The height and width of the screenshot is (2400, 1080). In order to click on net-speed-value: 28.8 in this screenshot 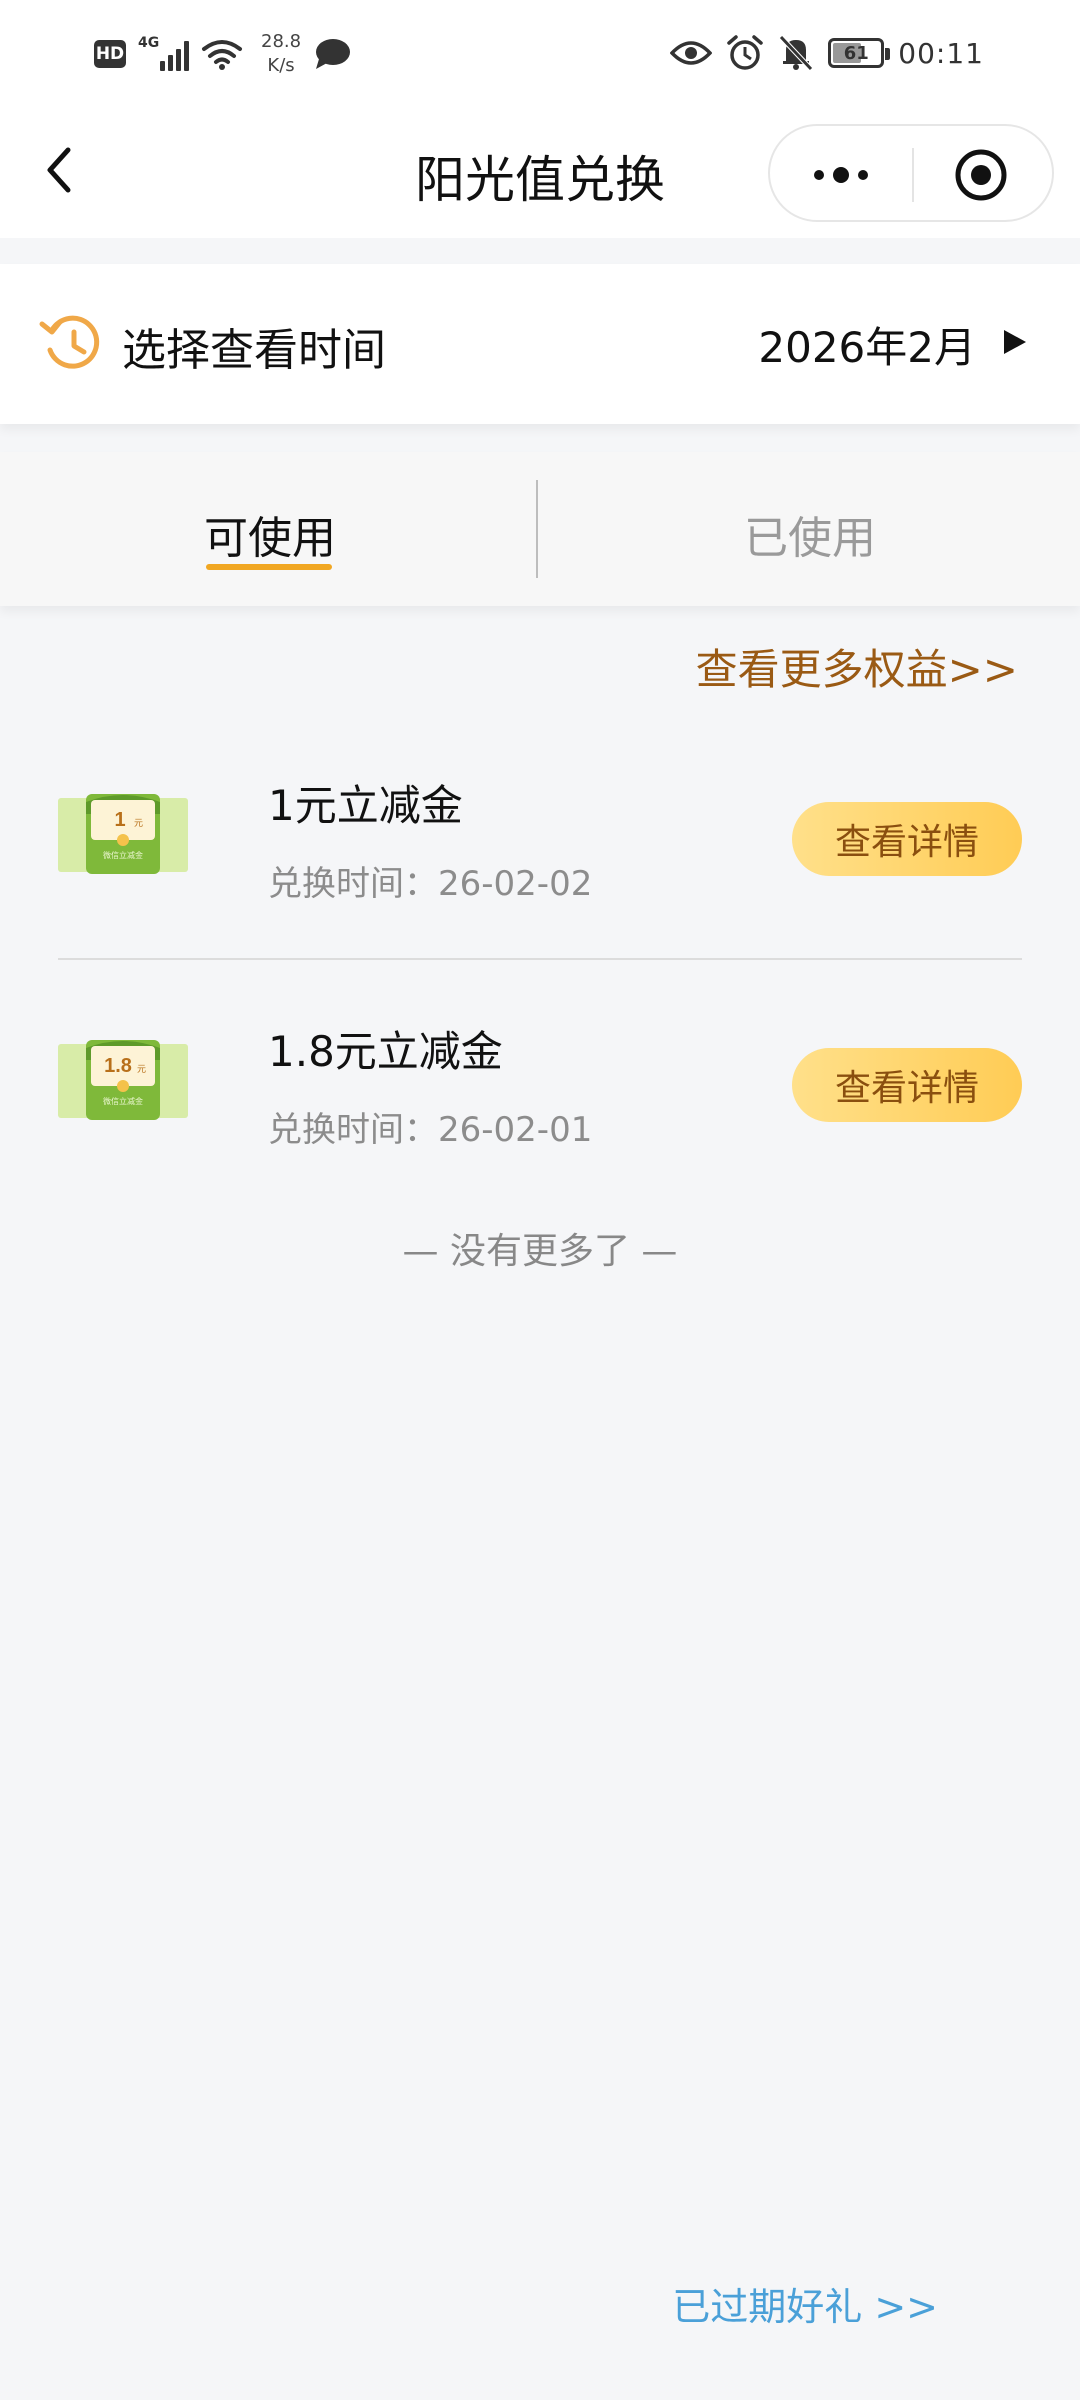, I will do `click(281, 41)`.